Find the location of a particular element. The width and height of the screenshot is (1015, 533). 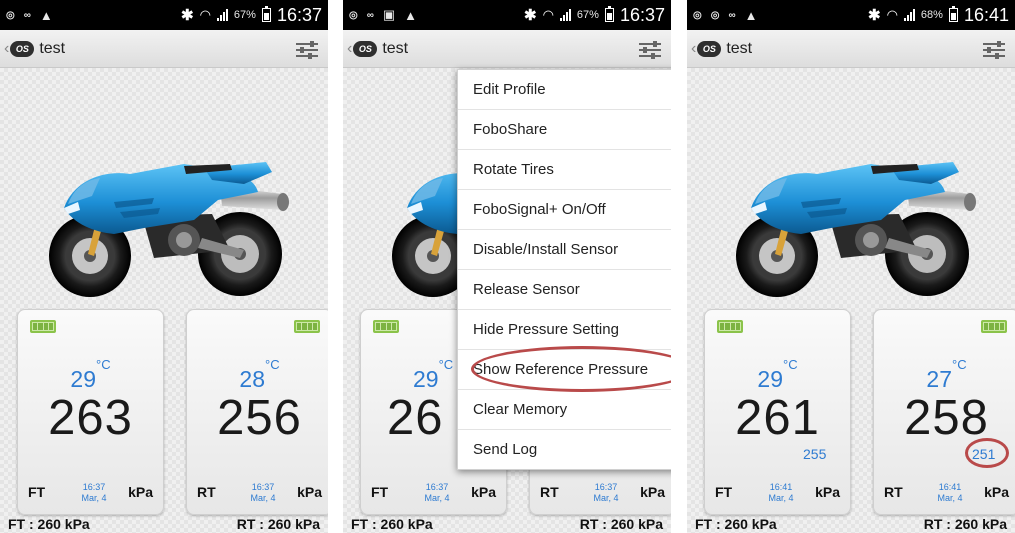

rear-temperature: 28°C is located at coordinates (259, 374).